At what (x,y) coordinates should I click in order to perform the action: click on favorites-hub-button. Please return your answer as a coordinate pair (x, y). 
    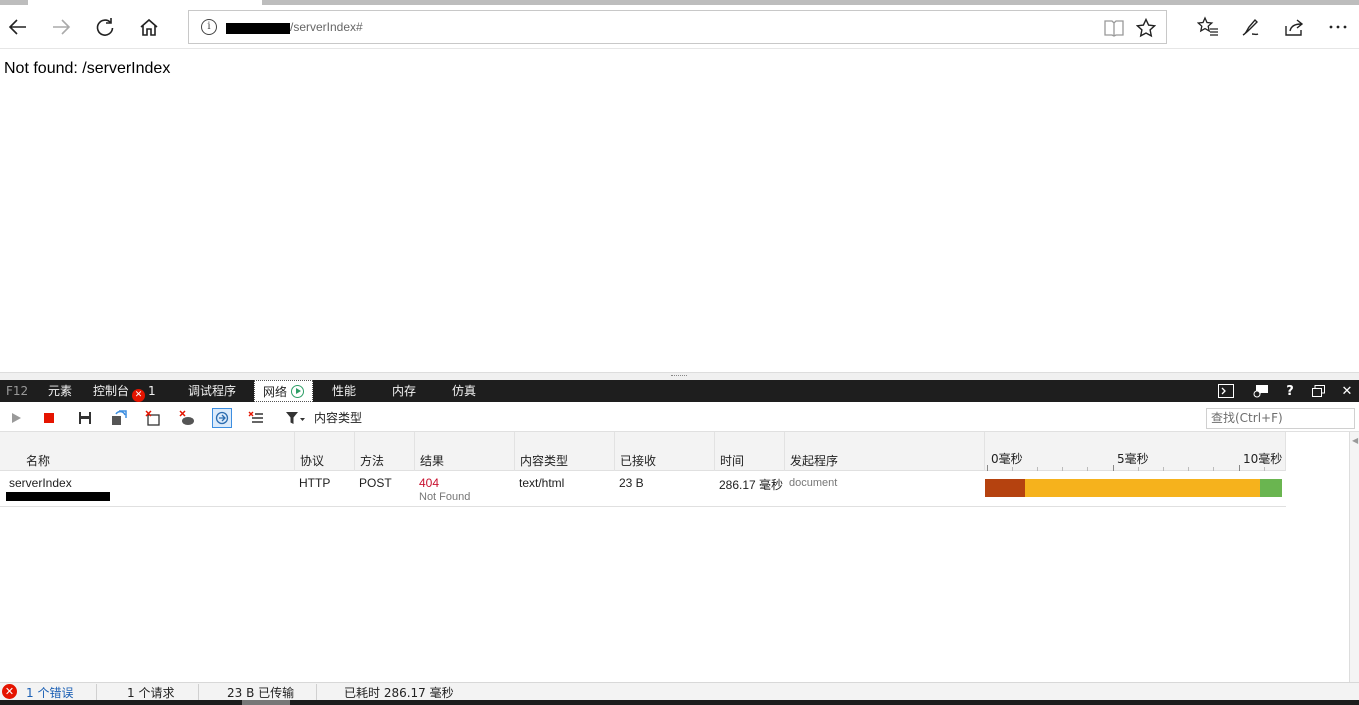
    Looking at the image, I should click on (1208, 27).